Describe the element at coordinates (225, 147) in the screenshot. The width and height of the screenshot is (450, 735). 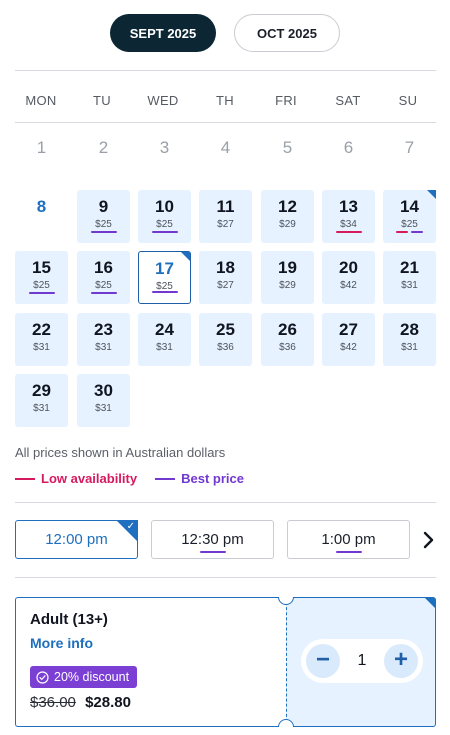
I see `day-number: 4` at that location.